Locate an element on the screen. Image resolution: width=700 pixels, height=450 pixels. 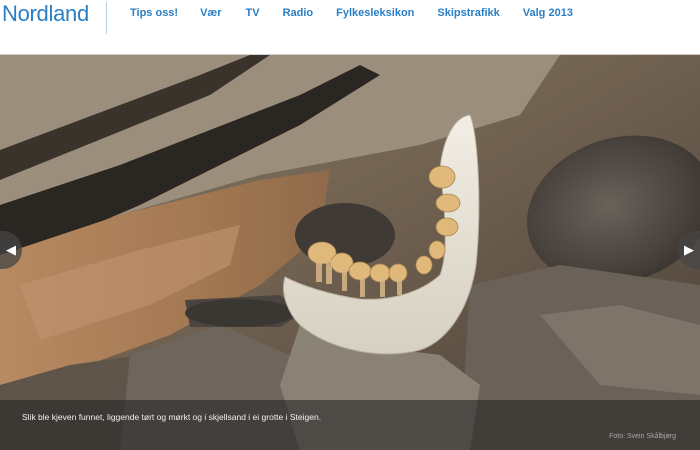
nav-item-radio: Radio is located at coordinates (298, 13).